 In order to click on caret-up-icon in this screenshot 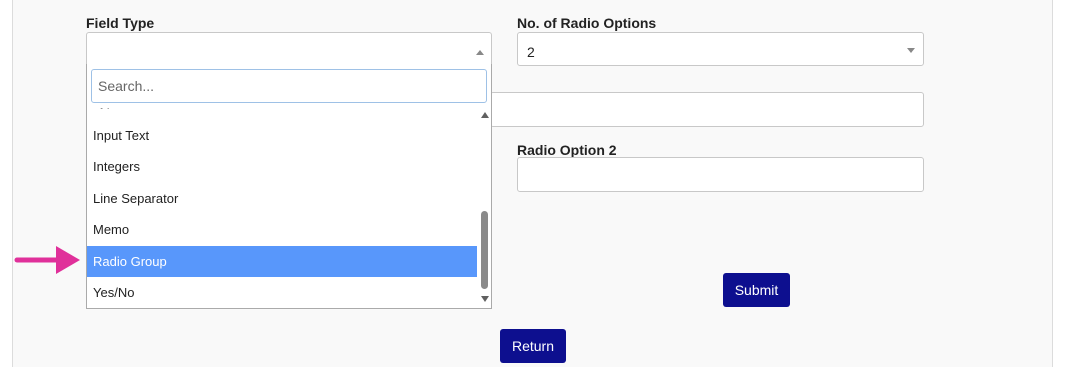, I will do `click(480, 52)`.